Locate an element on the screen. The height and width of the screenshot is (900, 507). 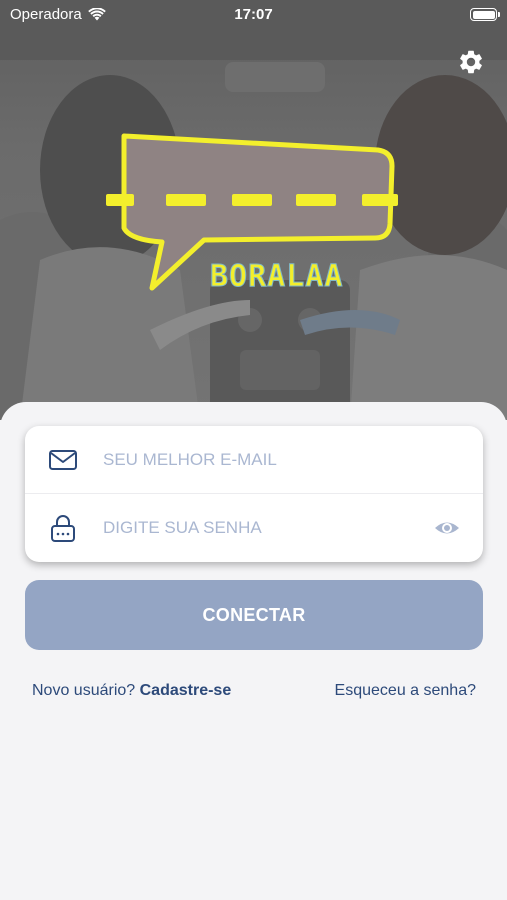
clock: 17:07 is located at coordinates (253, 14).